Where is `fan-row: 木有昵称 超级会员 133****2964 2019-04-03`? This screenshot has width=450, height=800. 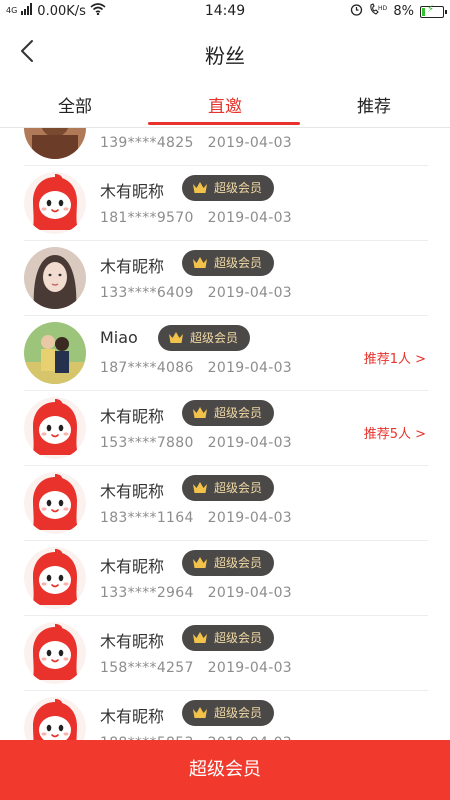 fan-row: 木有昵称 超级会员 133****2964 2019-04-03 is located at coordinates (225, 578).